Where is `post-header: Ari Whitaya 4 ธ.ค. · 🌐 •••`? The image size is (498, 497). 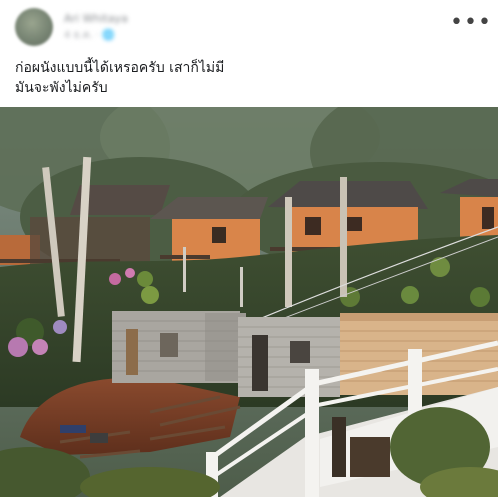
post-header: Ari Whitaya 4 ธ.ค. · 🌐 ••• is located at coordinates (249, 28).